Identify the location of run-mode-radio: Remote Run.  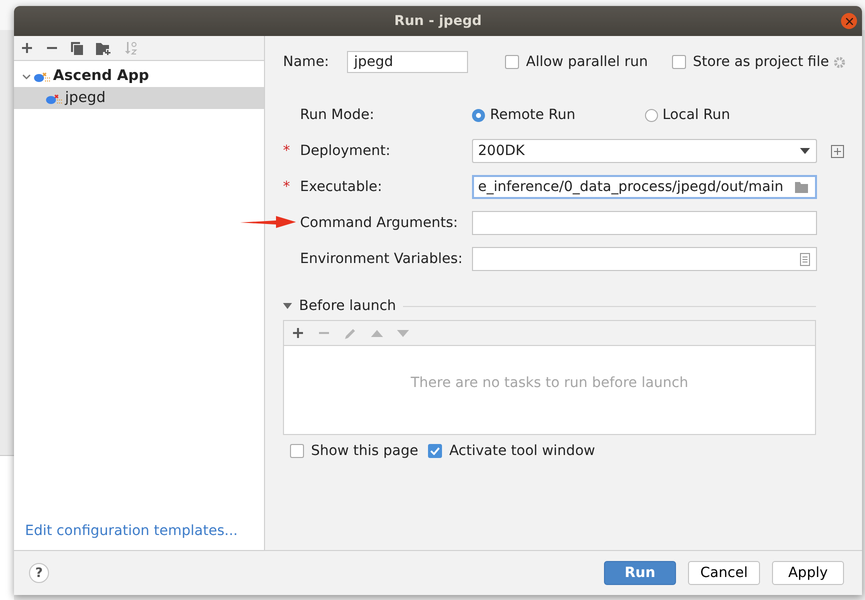
(558, 115).